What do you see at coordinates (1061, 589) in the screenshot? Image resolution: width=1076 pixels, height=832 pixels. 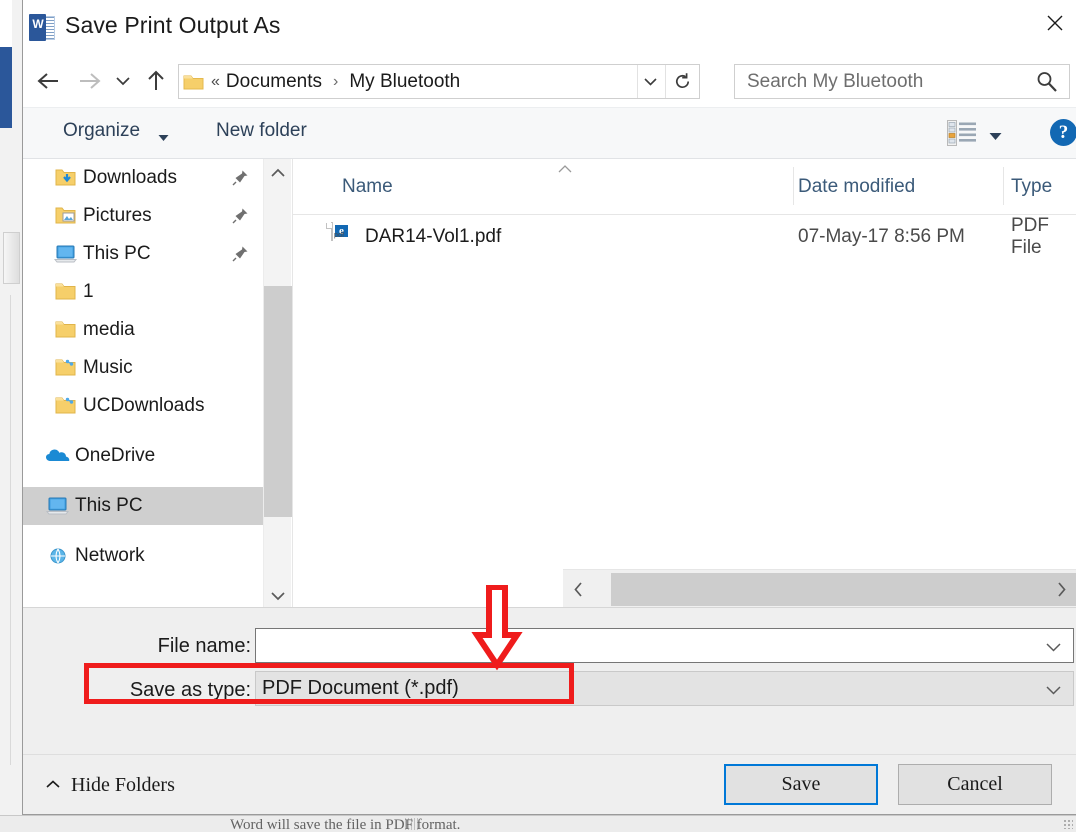 I see `chevron-right-icon` at bounding box center [1061, 589].